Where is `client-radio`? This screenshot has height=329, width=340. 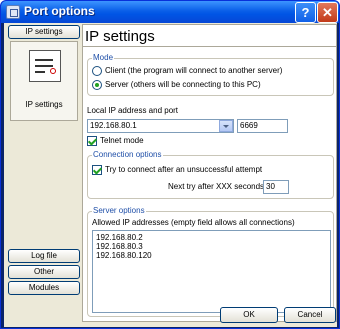 client-radio is located at coordinates (97, 71).